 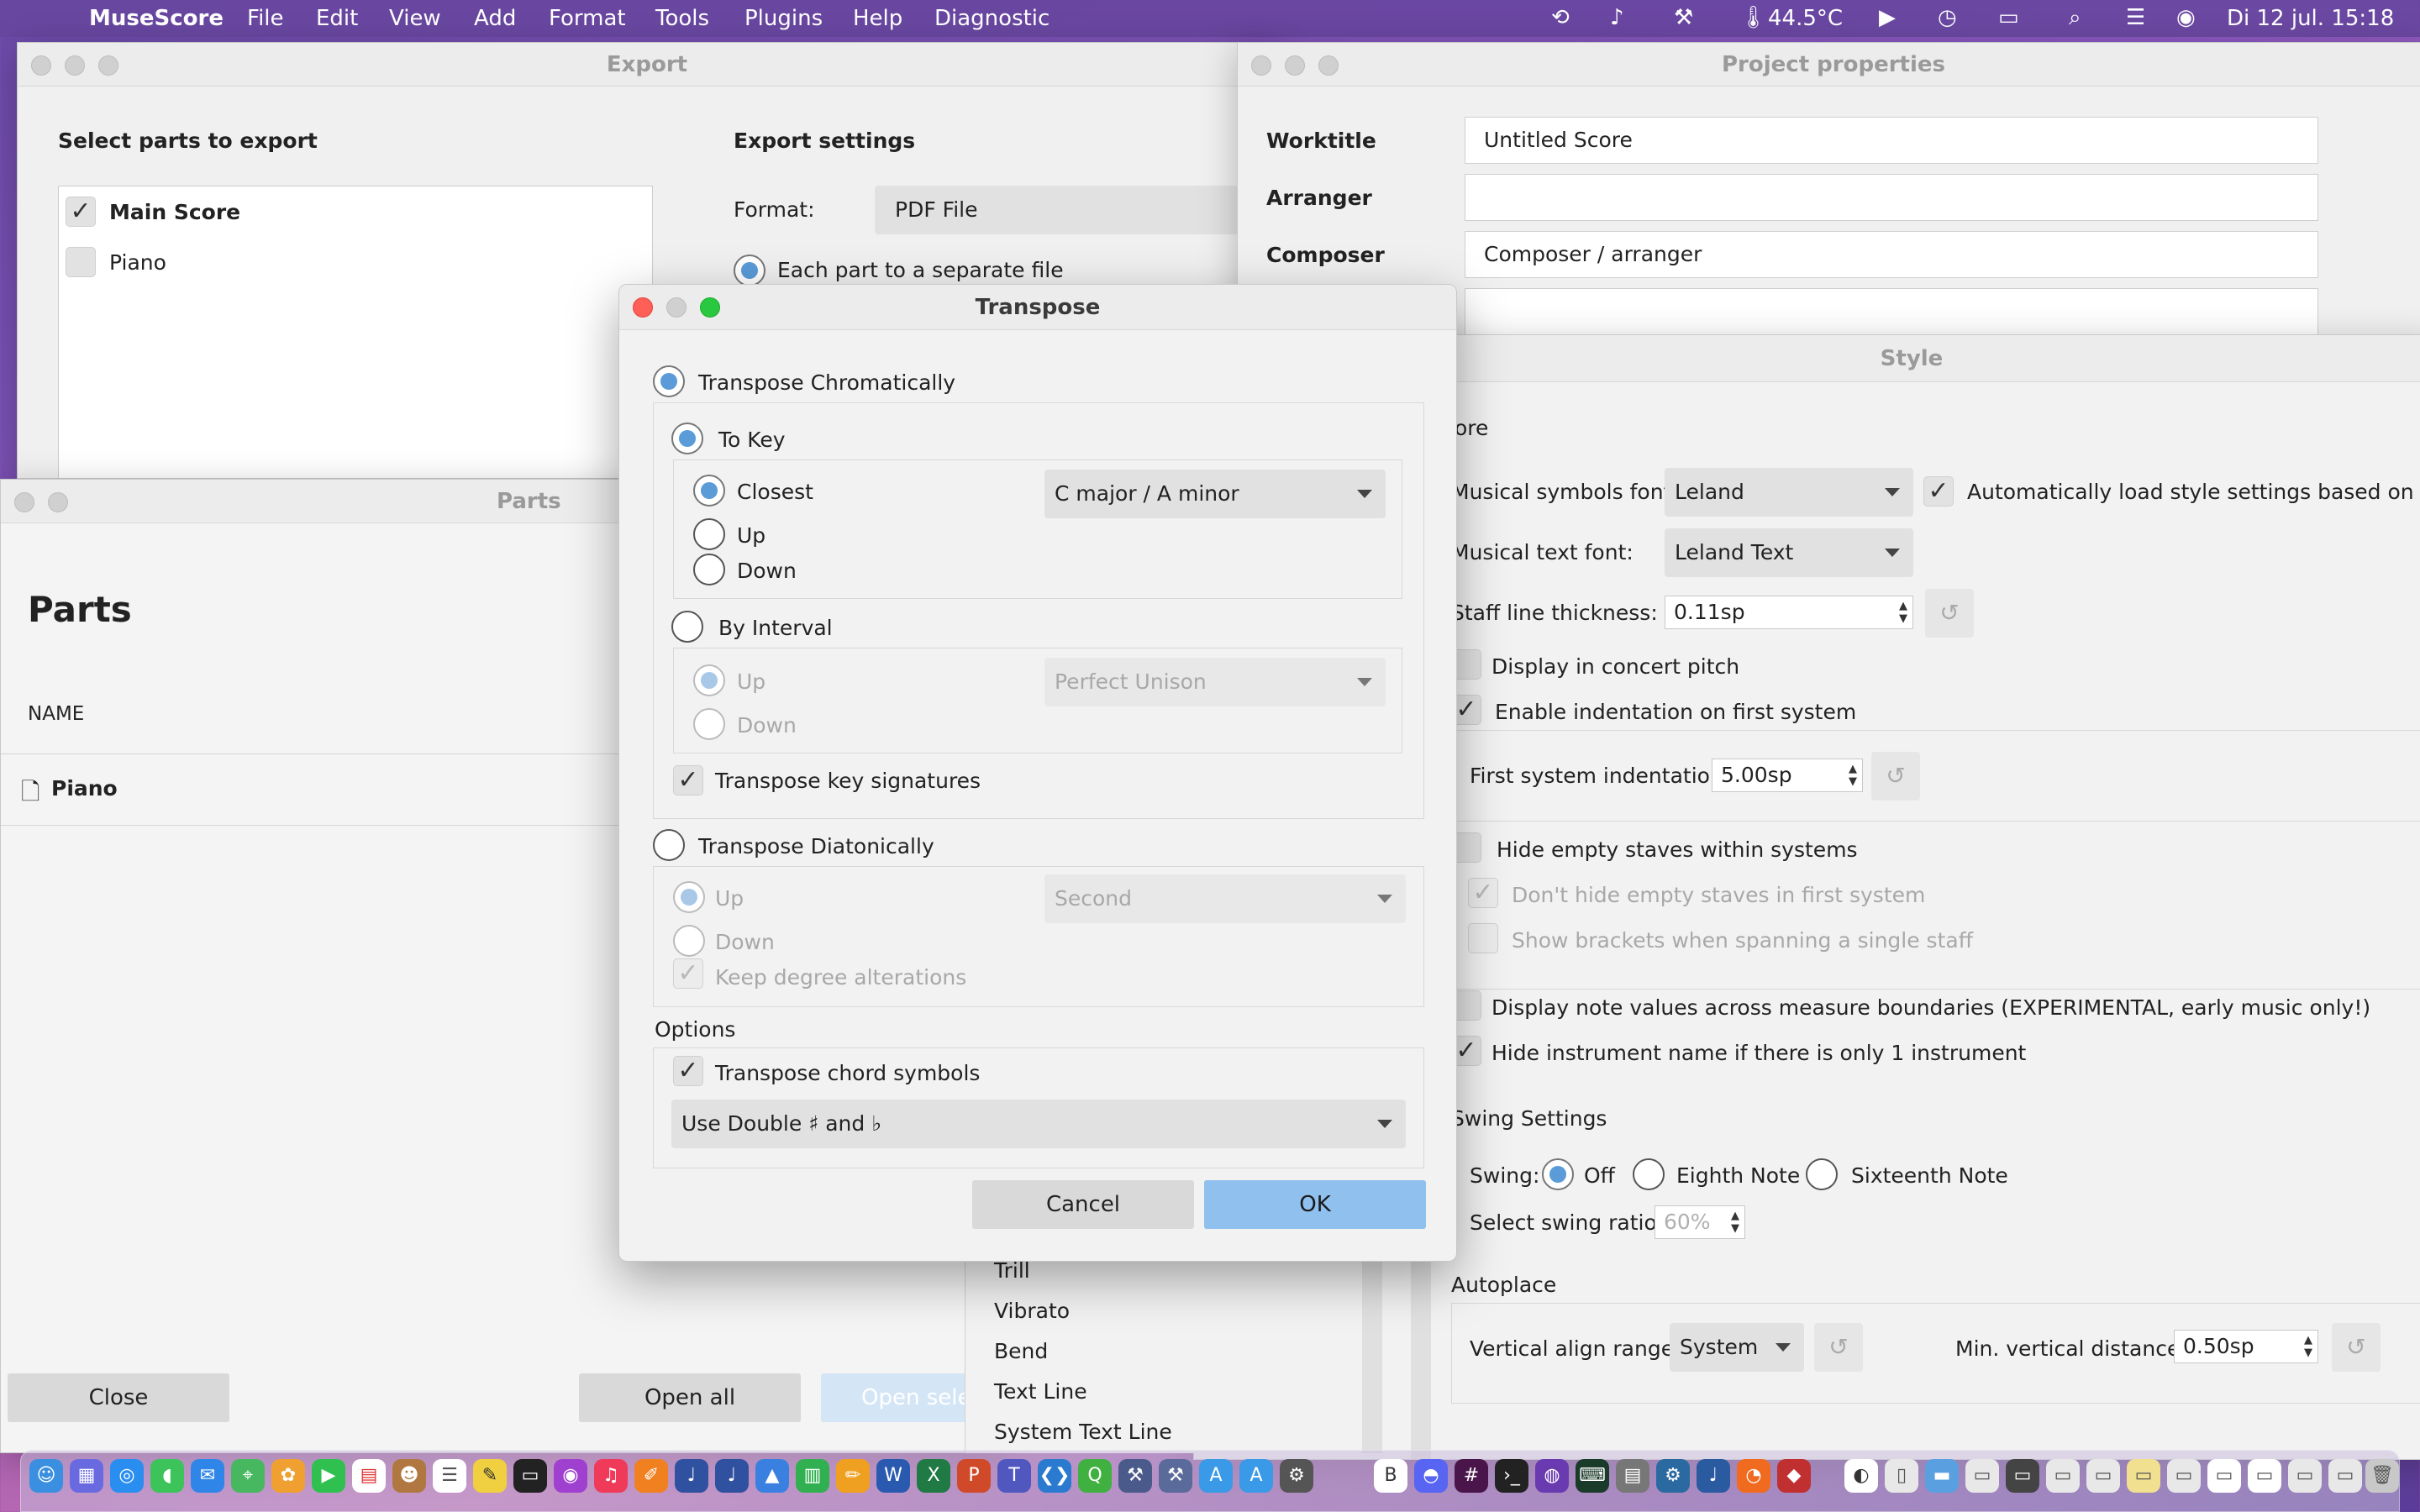 I want to click on calendar-icon: ▤, so click(x=369, y=1476).